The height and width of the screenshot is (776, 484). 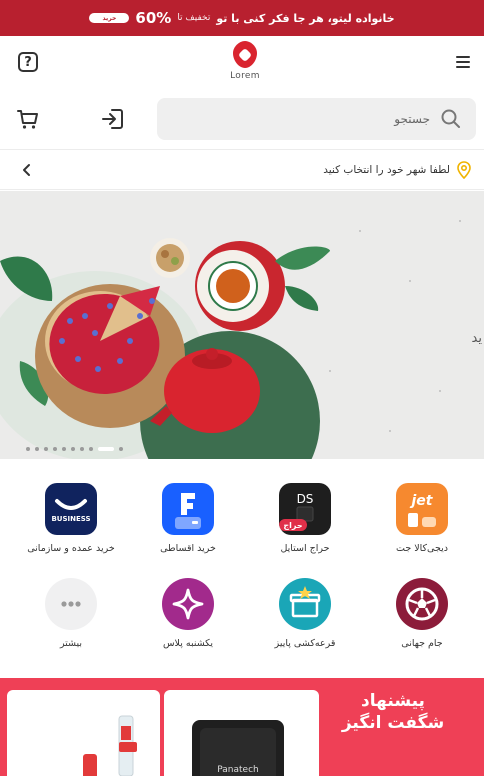 I want to click on offer-product-card, so click(x=83, y=733).